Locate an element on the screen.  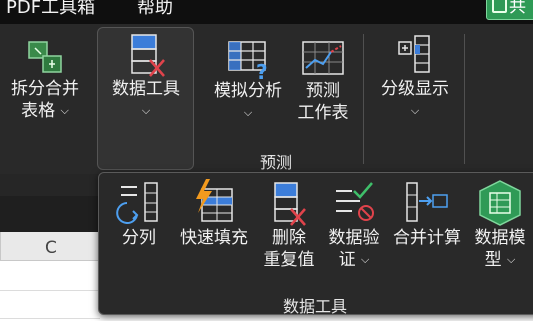
data-tools-icon is located at coordinates (148, 55).